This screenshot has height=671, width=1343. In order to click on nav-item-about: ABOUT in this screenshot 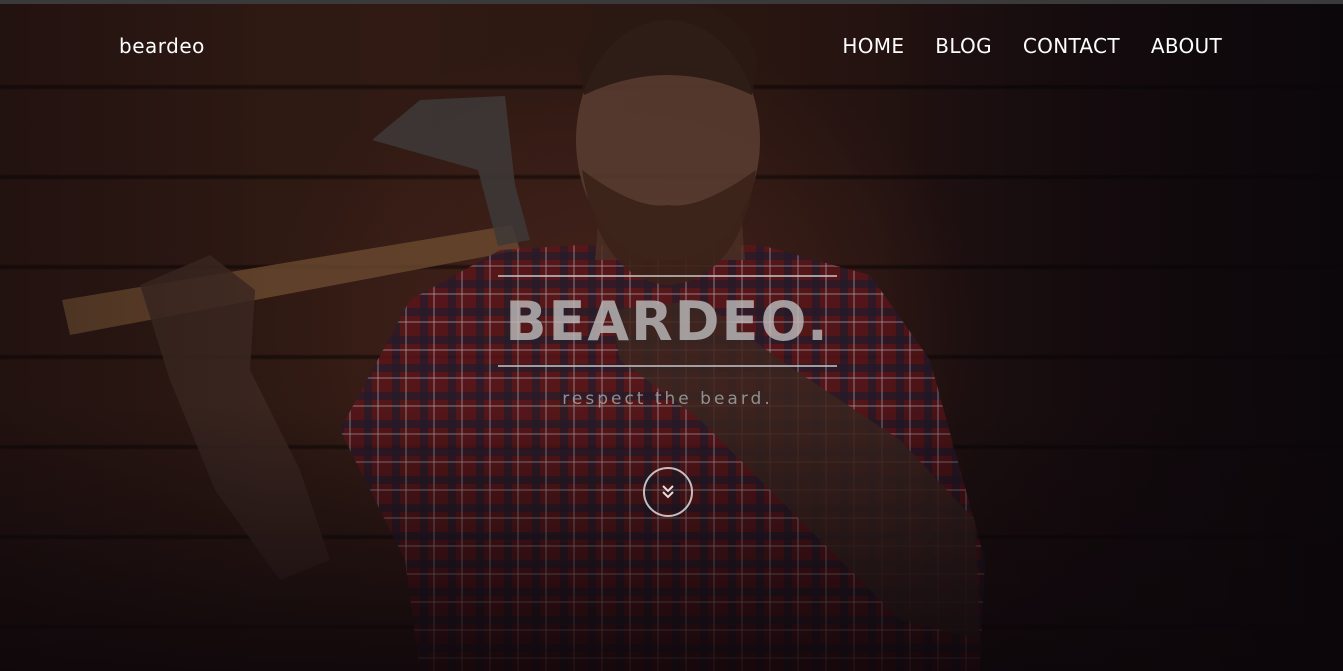, I will do `click(1186, 46)`.